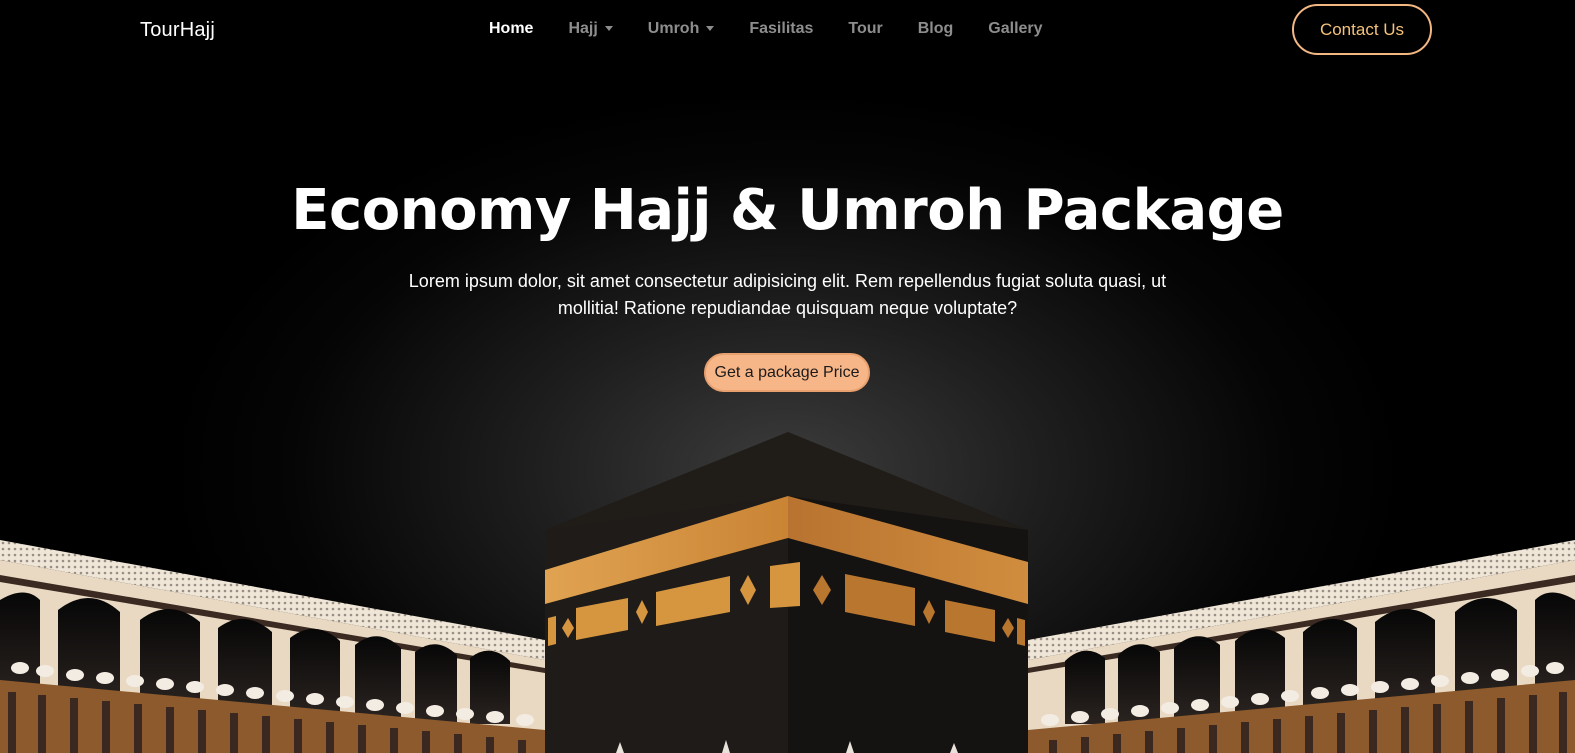 Image resolution: width=1575 pixels, height=753 pixels. I want to click on nav-item-label: Home, so click(511, 28).